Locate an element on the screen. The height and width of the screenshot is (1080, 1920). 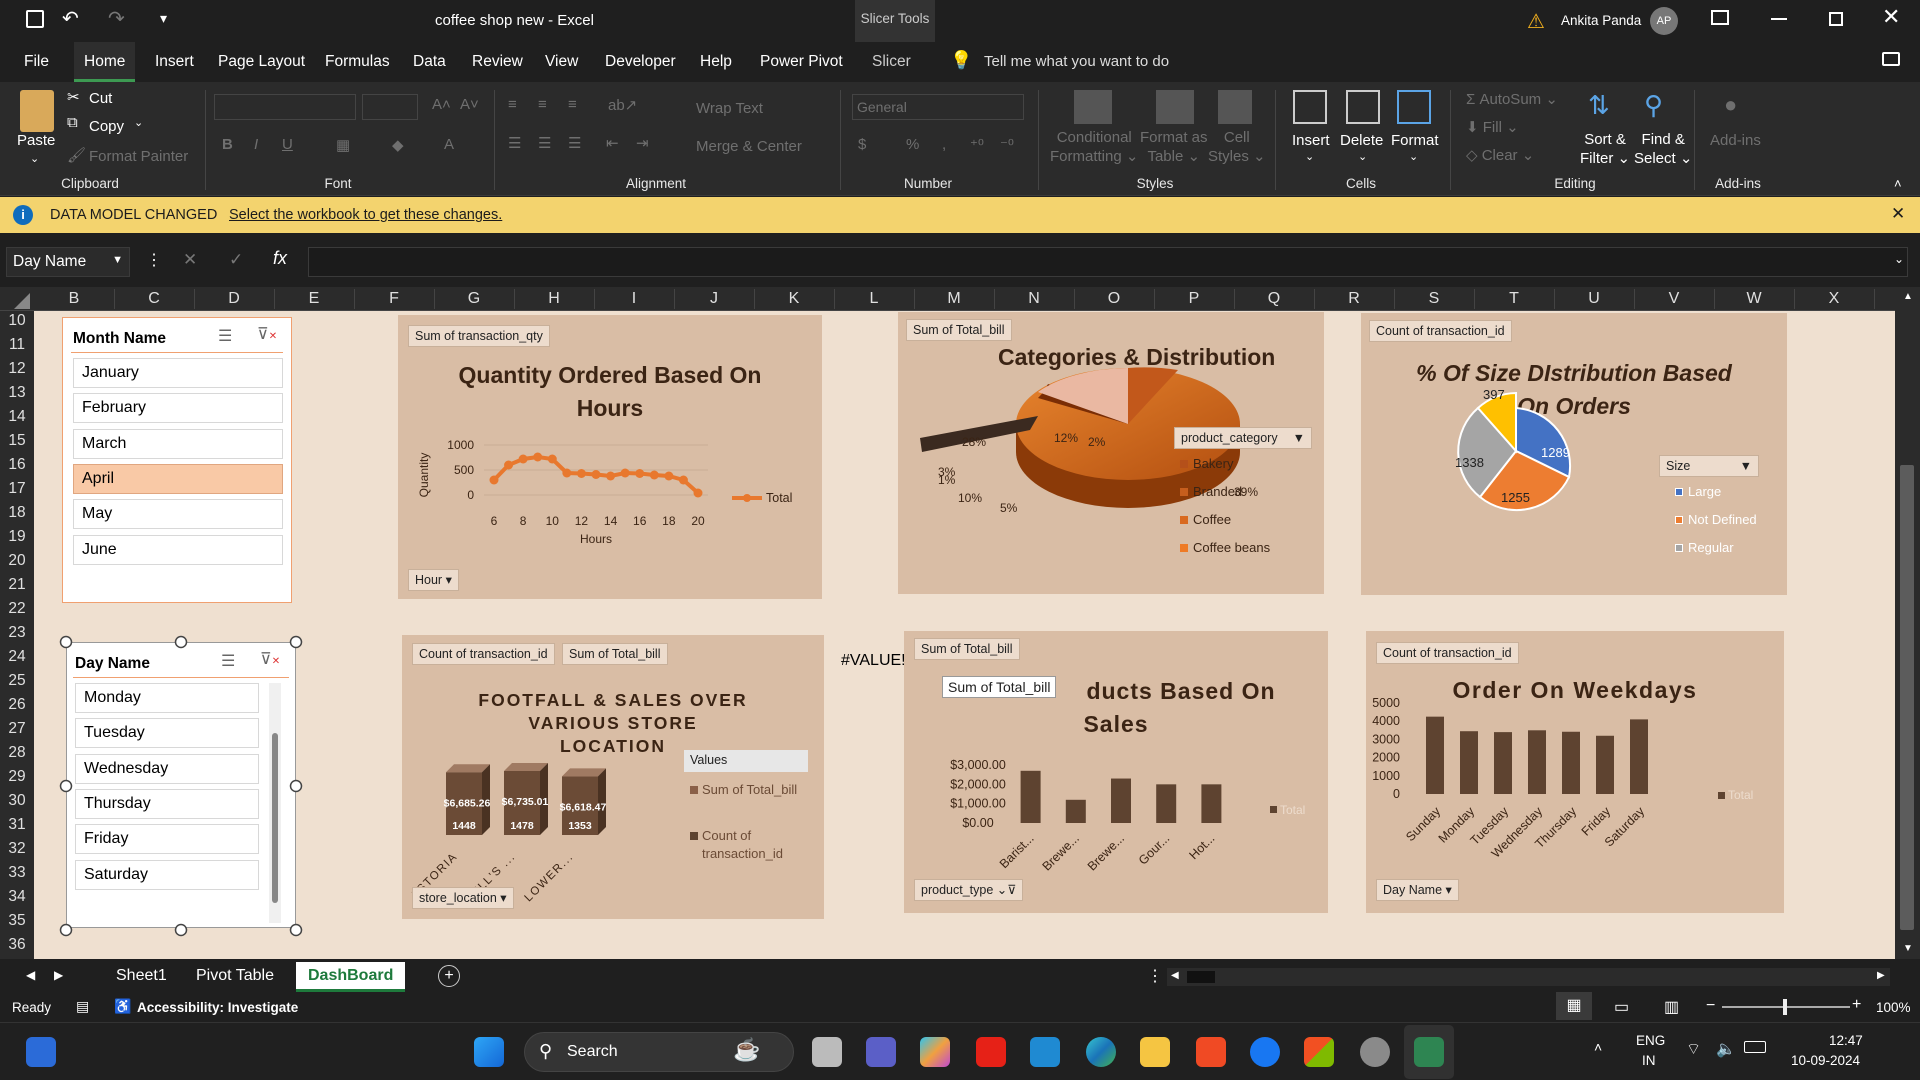
column-header-f: F is located at coordinates (394, 299).